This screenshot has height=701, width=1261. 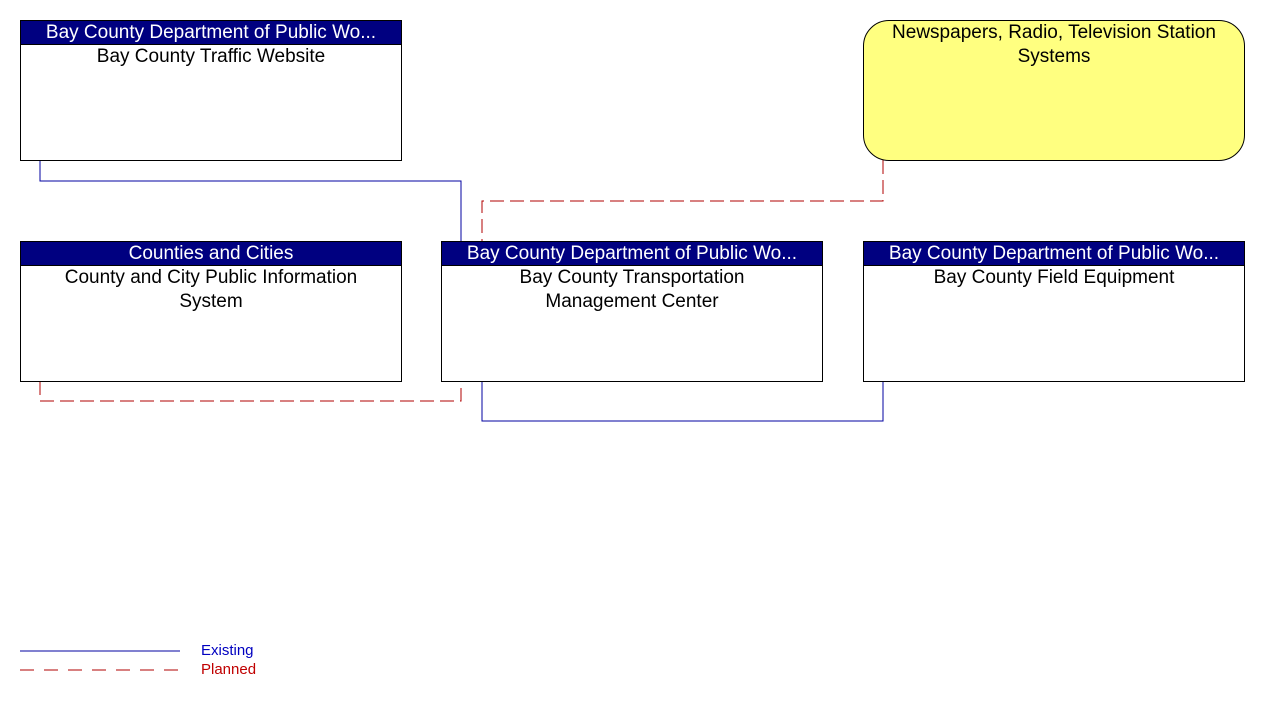 What do you see at coordinates (250, 200) in the screenshot?
I see `link-traffic-website-tmc` at bounding box center [250, 200].